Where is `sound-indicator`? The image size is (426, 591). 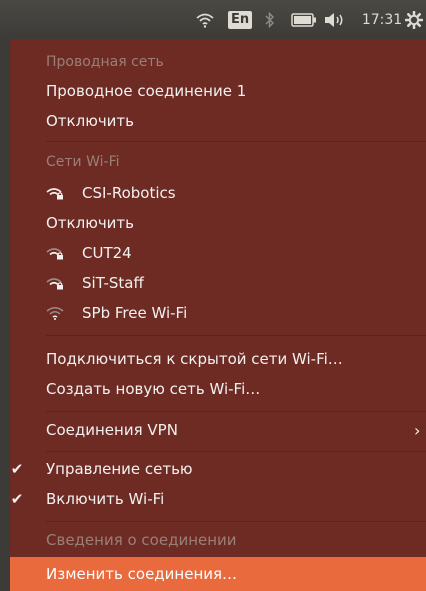
sound-indicator is located at coordinates (335, 19).